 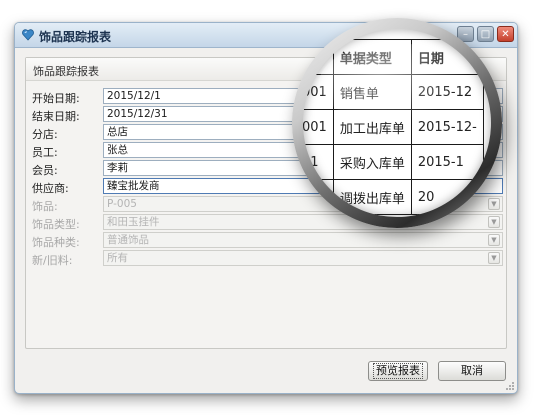 What do you see at coordinates (318, 197) in the screenshot?
I see `table-cell` at bounding box center [318, 197].